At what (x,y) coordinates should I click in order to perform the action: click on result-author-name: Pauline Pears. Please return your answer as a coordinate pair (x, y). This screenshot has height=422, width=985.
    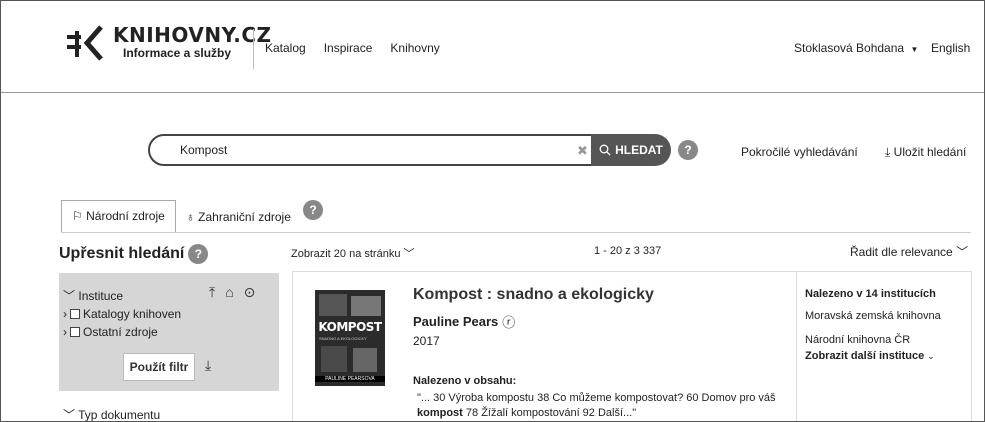
    Looking at the image, I should click on (456, 321).